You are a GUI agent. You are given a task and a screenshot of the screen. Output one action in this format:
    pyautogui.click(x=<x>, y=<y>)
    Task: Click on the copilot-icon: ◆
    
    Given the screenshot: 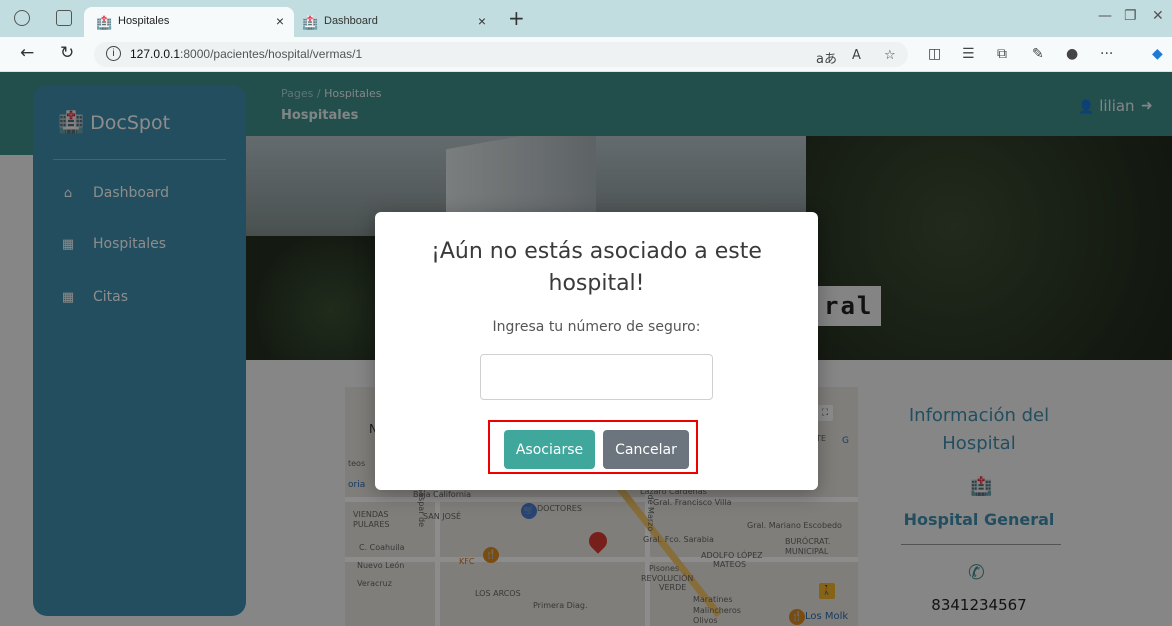 What is the action you would take?
    pyautogui.click(x=1157, y=54)
    